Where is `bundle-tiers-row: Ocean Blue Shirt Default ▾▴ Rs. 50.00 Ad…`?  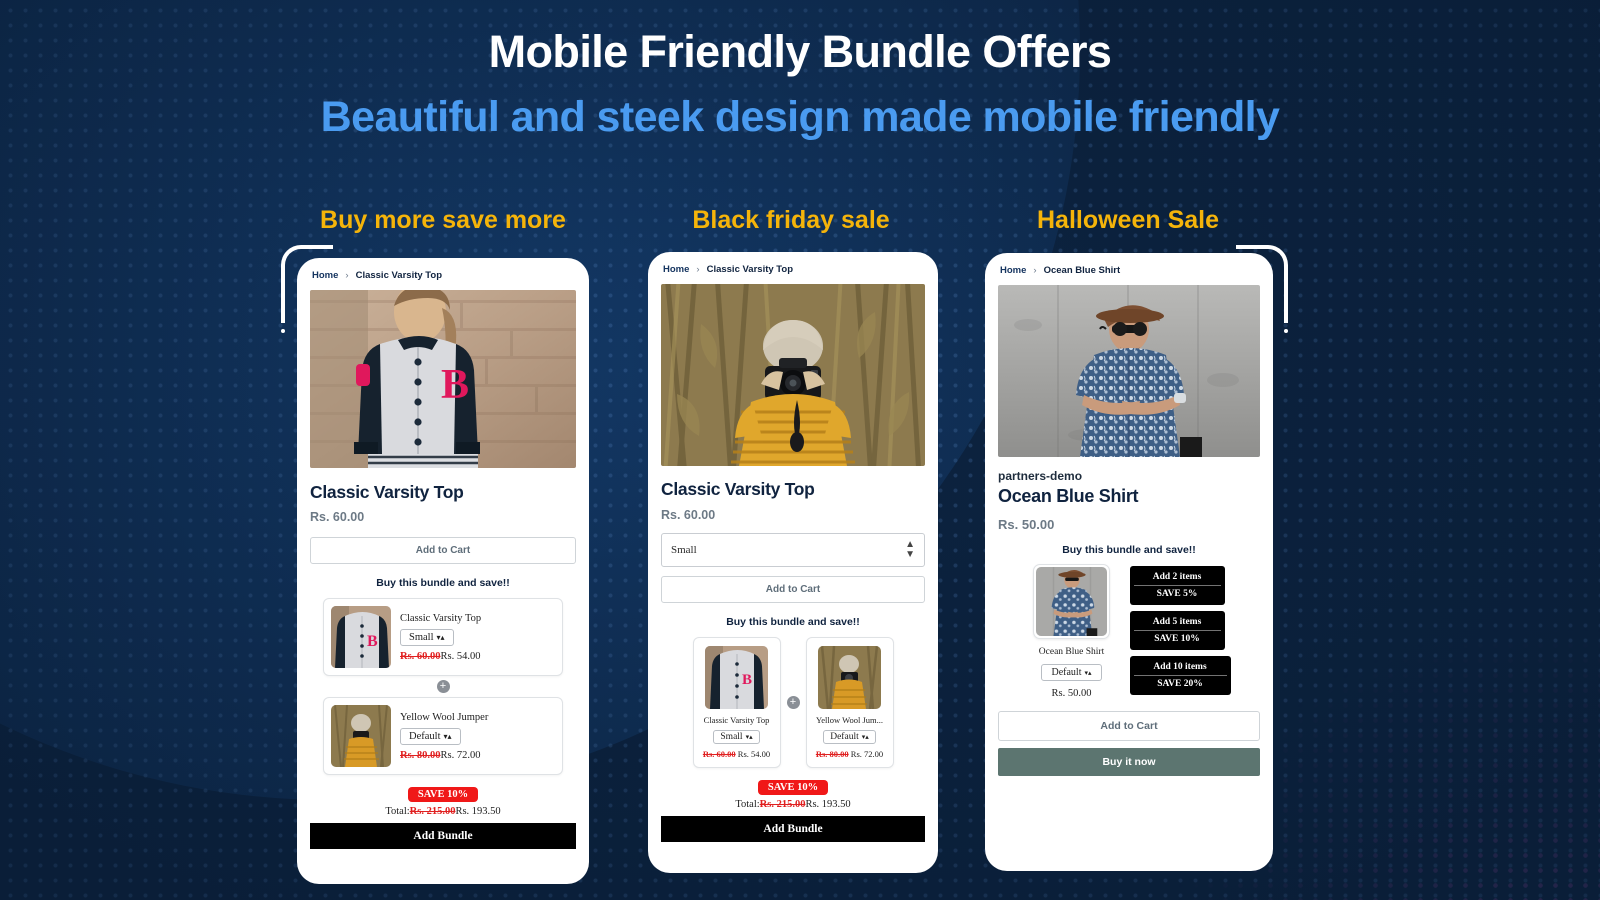
bundle-tiers-row: Ocean Blue Shirt Default ▾▴ Rs. 50.00 Ad… is located at coordinates (1129, 631).